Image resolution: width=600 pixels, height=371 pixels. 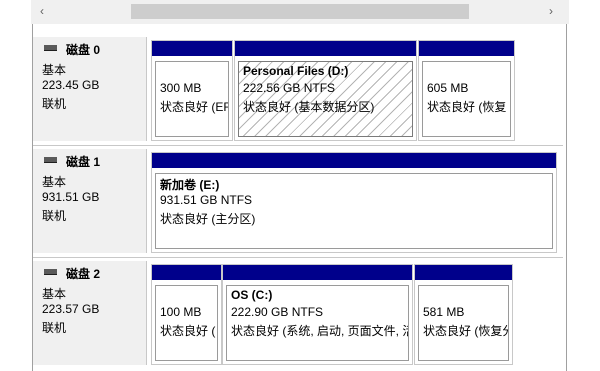 What do you see at coordinates (466, 99) in the screenshot?
I see `partition-body: 605 MB 状态良好 (恢复` at bounding box center [466, 99].